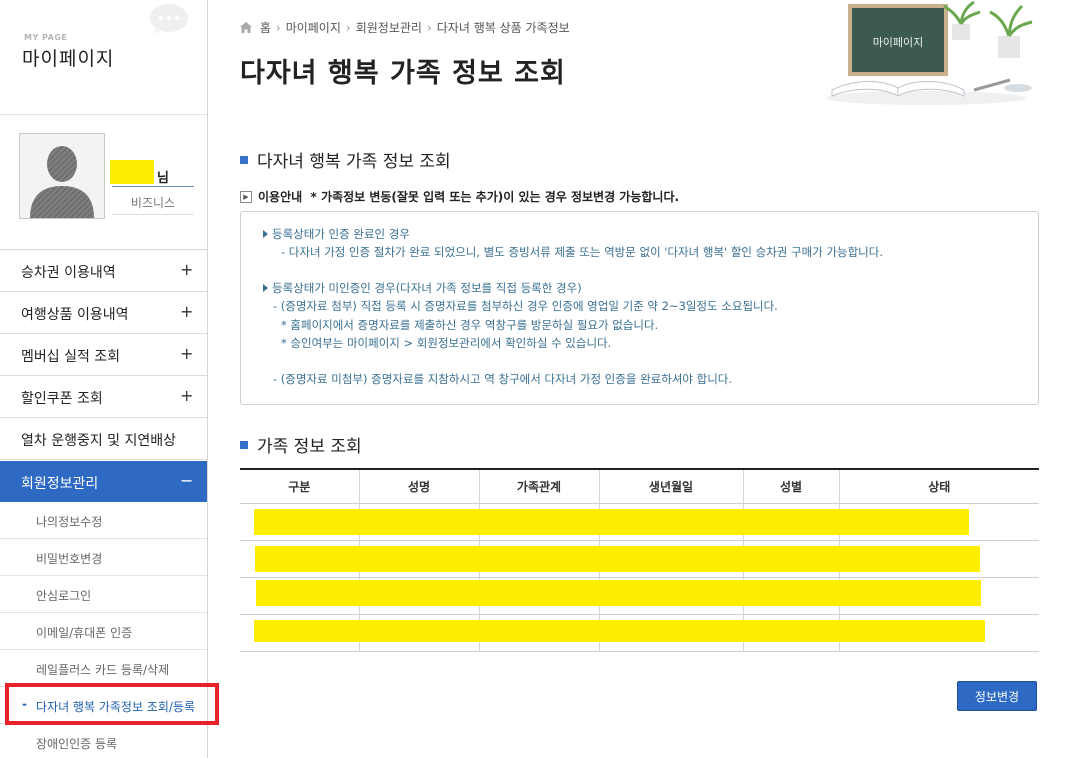  I want to click on col-gender: 성별, so click(791, 486).